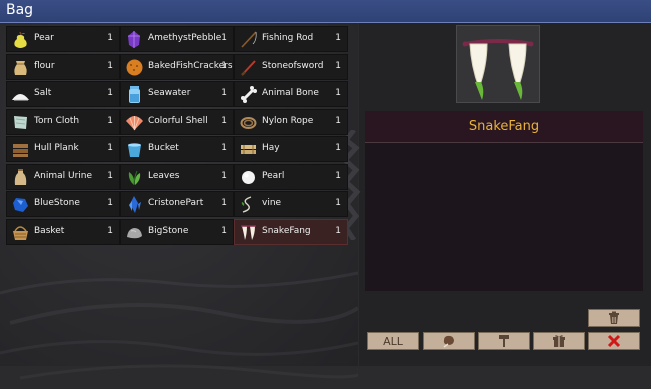  Describe the element at coordinates (63, 204) in the screenshot. I see `inventory-slot: BlueStone 1` at that location.